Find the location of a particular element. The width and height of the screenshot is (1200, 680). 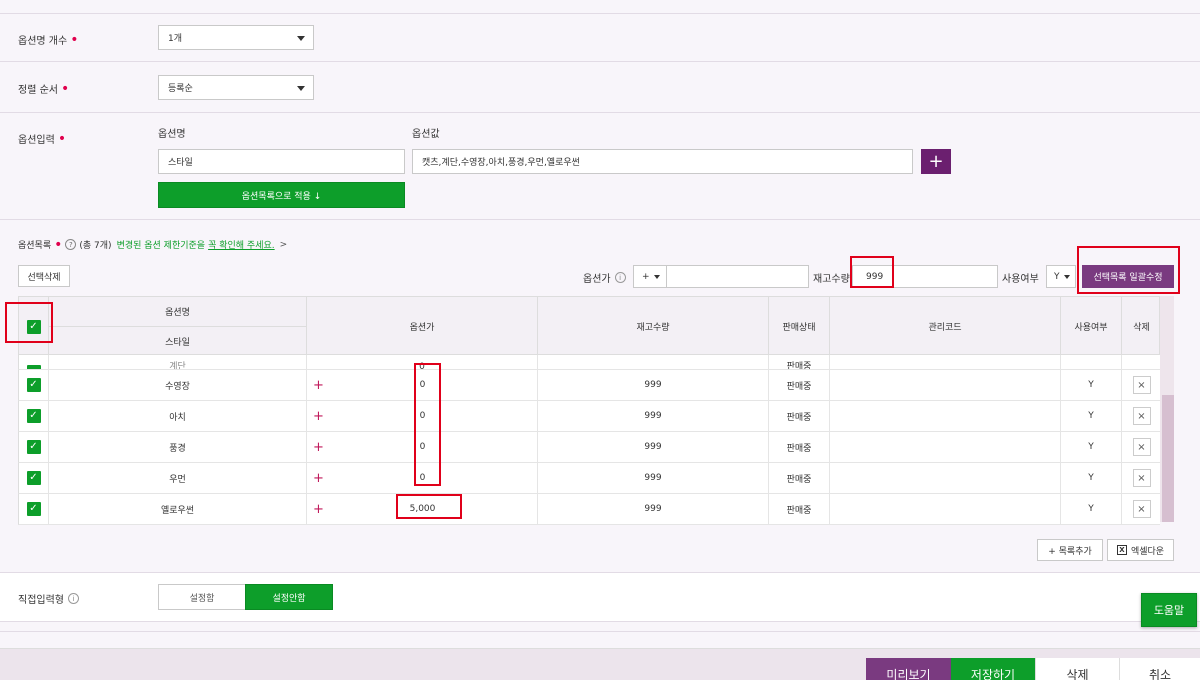

row-option-name: 계단 is located at coordinates (178, 362).